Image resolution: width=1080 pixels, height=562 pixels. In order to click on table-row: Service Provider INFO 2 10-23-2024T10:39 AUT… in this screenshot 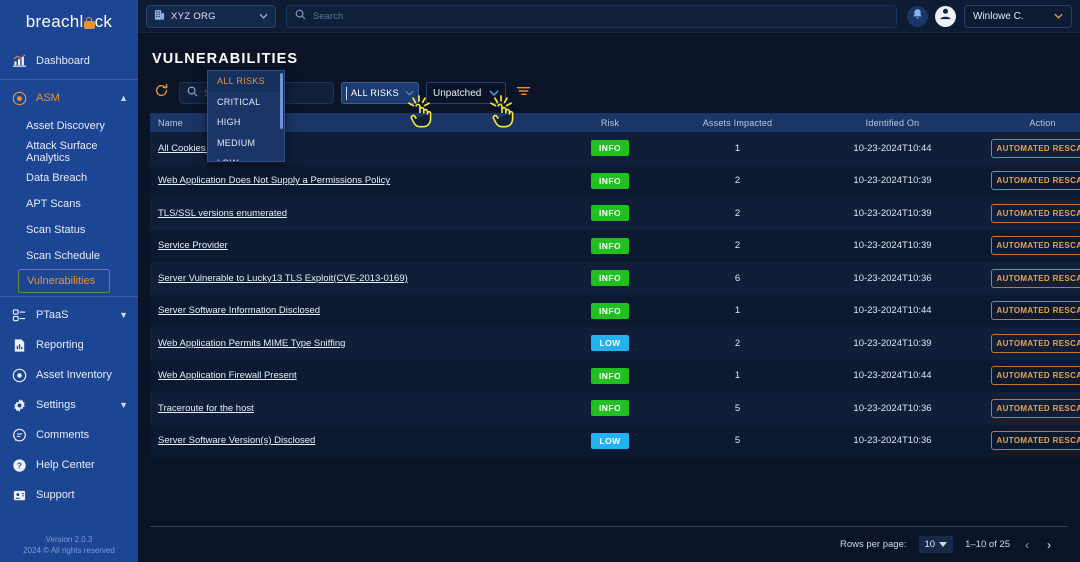, I will do `click(615, 246)`.